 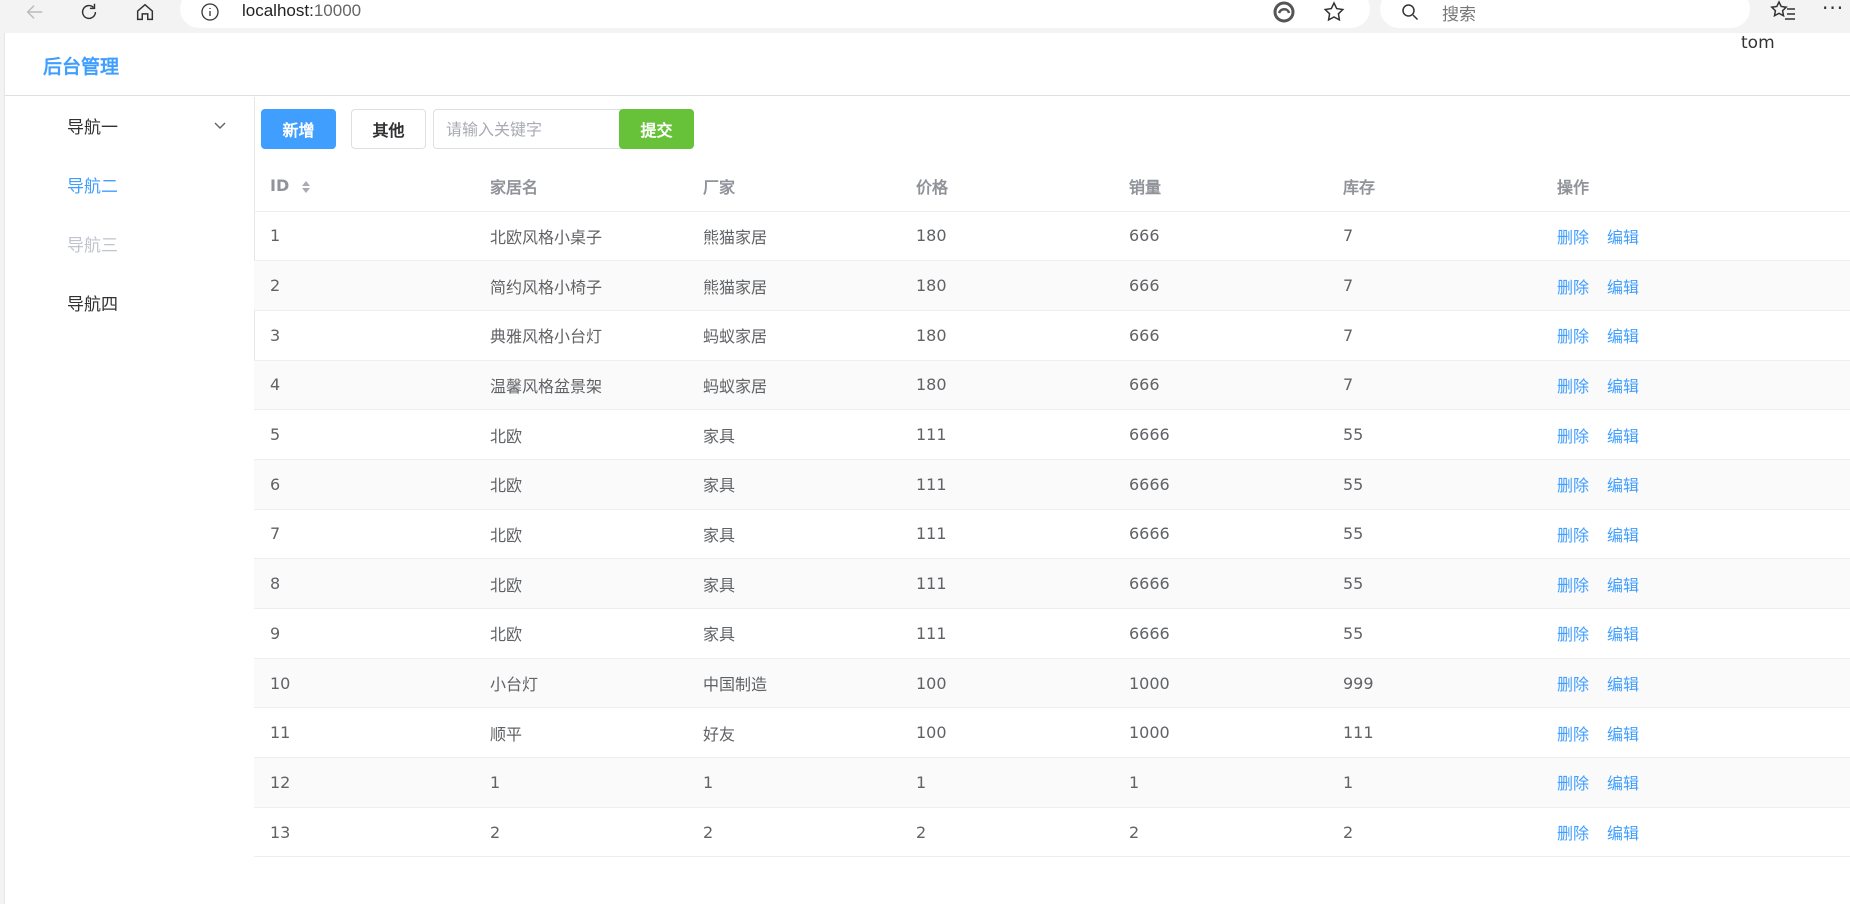 I want to click on column-header-sales: 销量, so click(x=1220, y=186).